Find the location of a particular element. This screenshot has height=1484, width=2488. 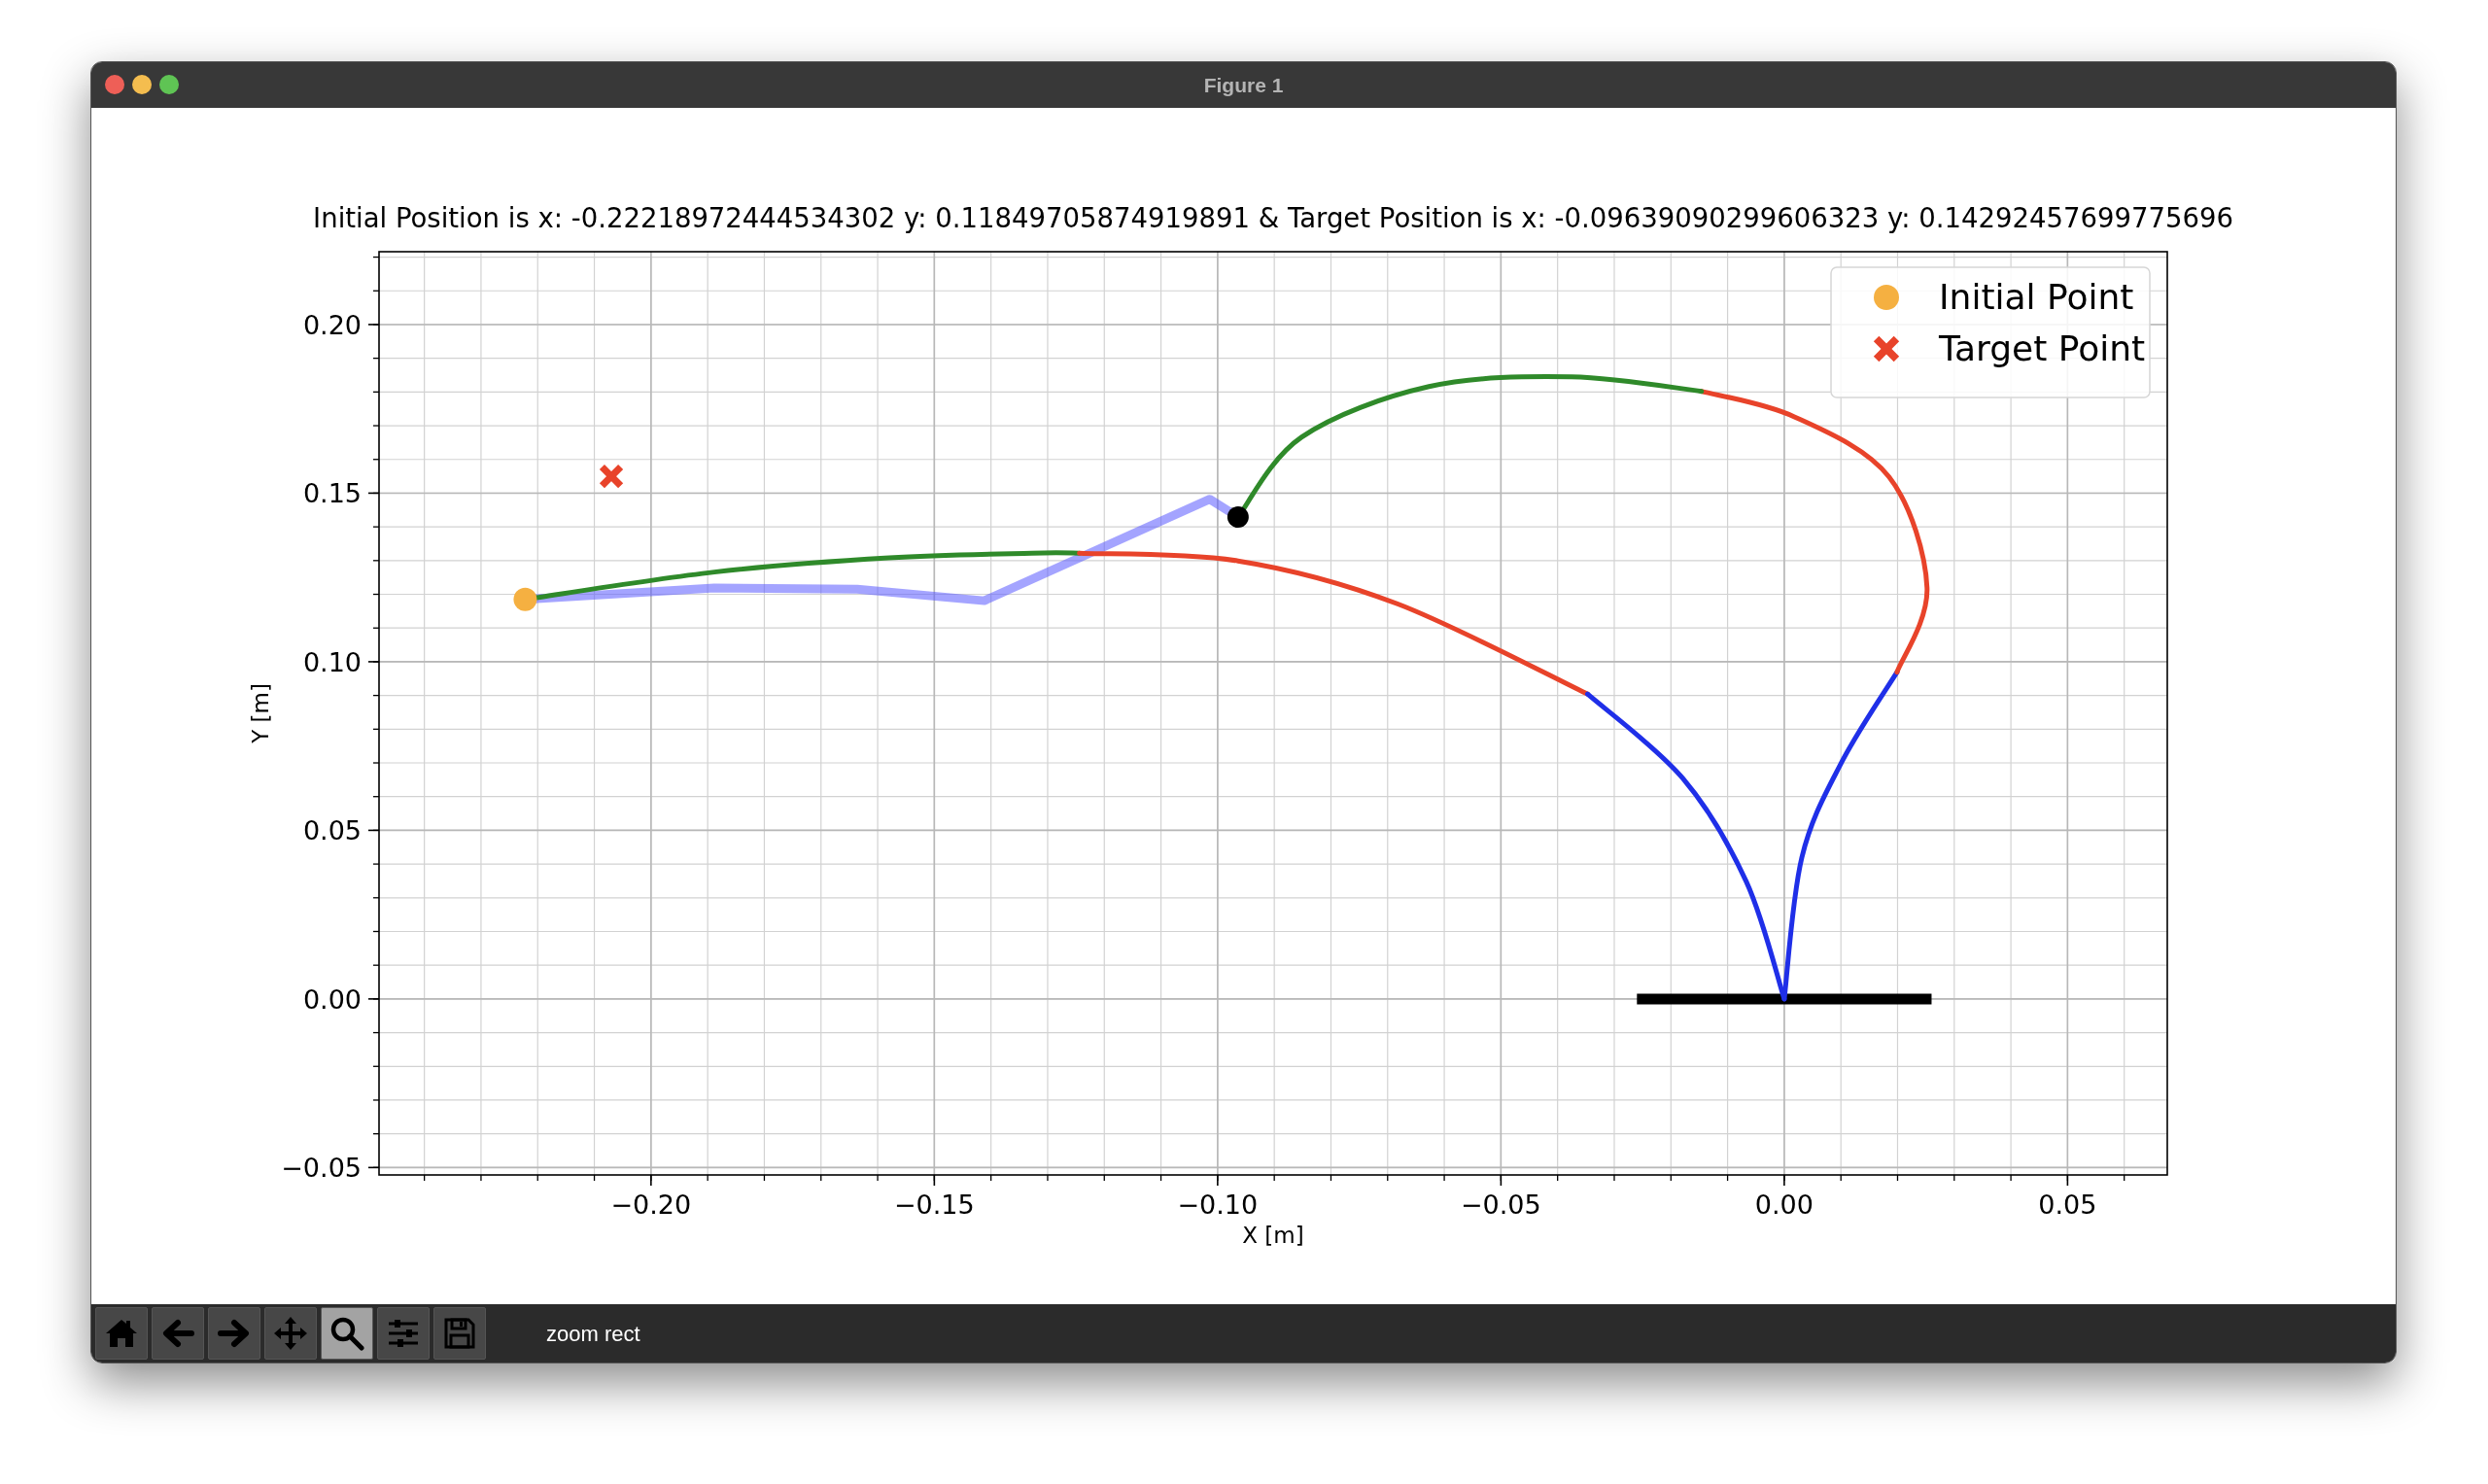

legend-label: Initial Point is located at coordinates (2036, 297).